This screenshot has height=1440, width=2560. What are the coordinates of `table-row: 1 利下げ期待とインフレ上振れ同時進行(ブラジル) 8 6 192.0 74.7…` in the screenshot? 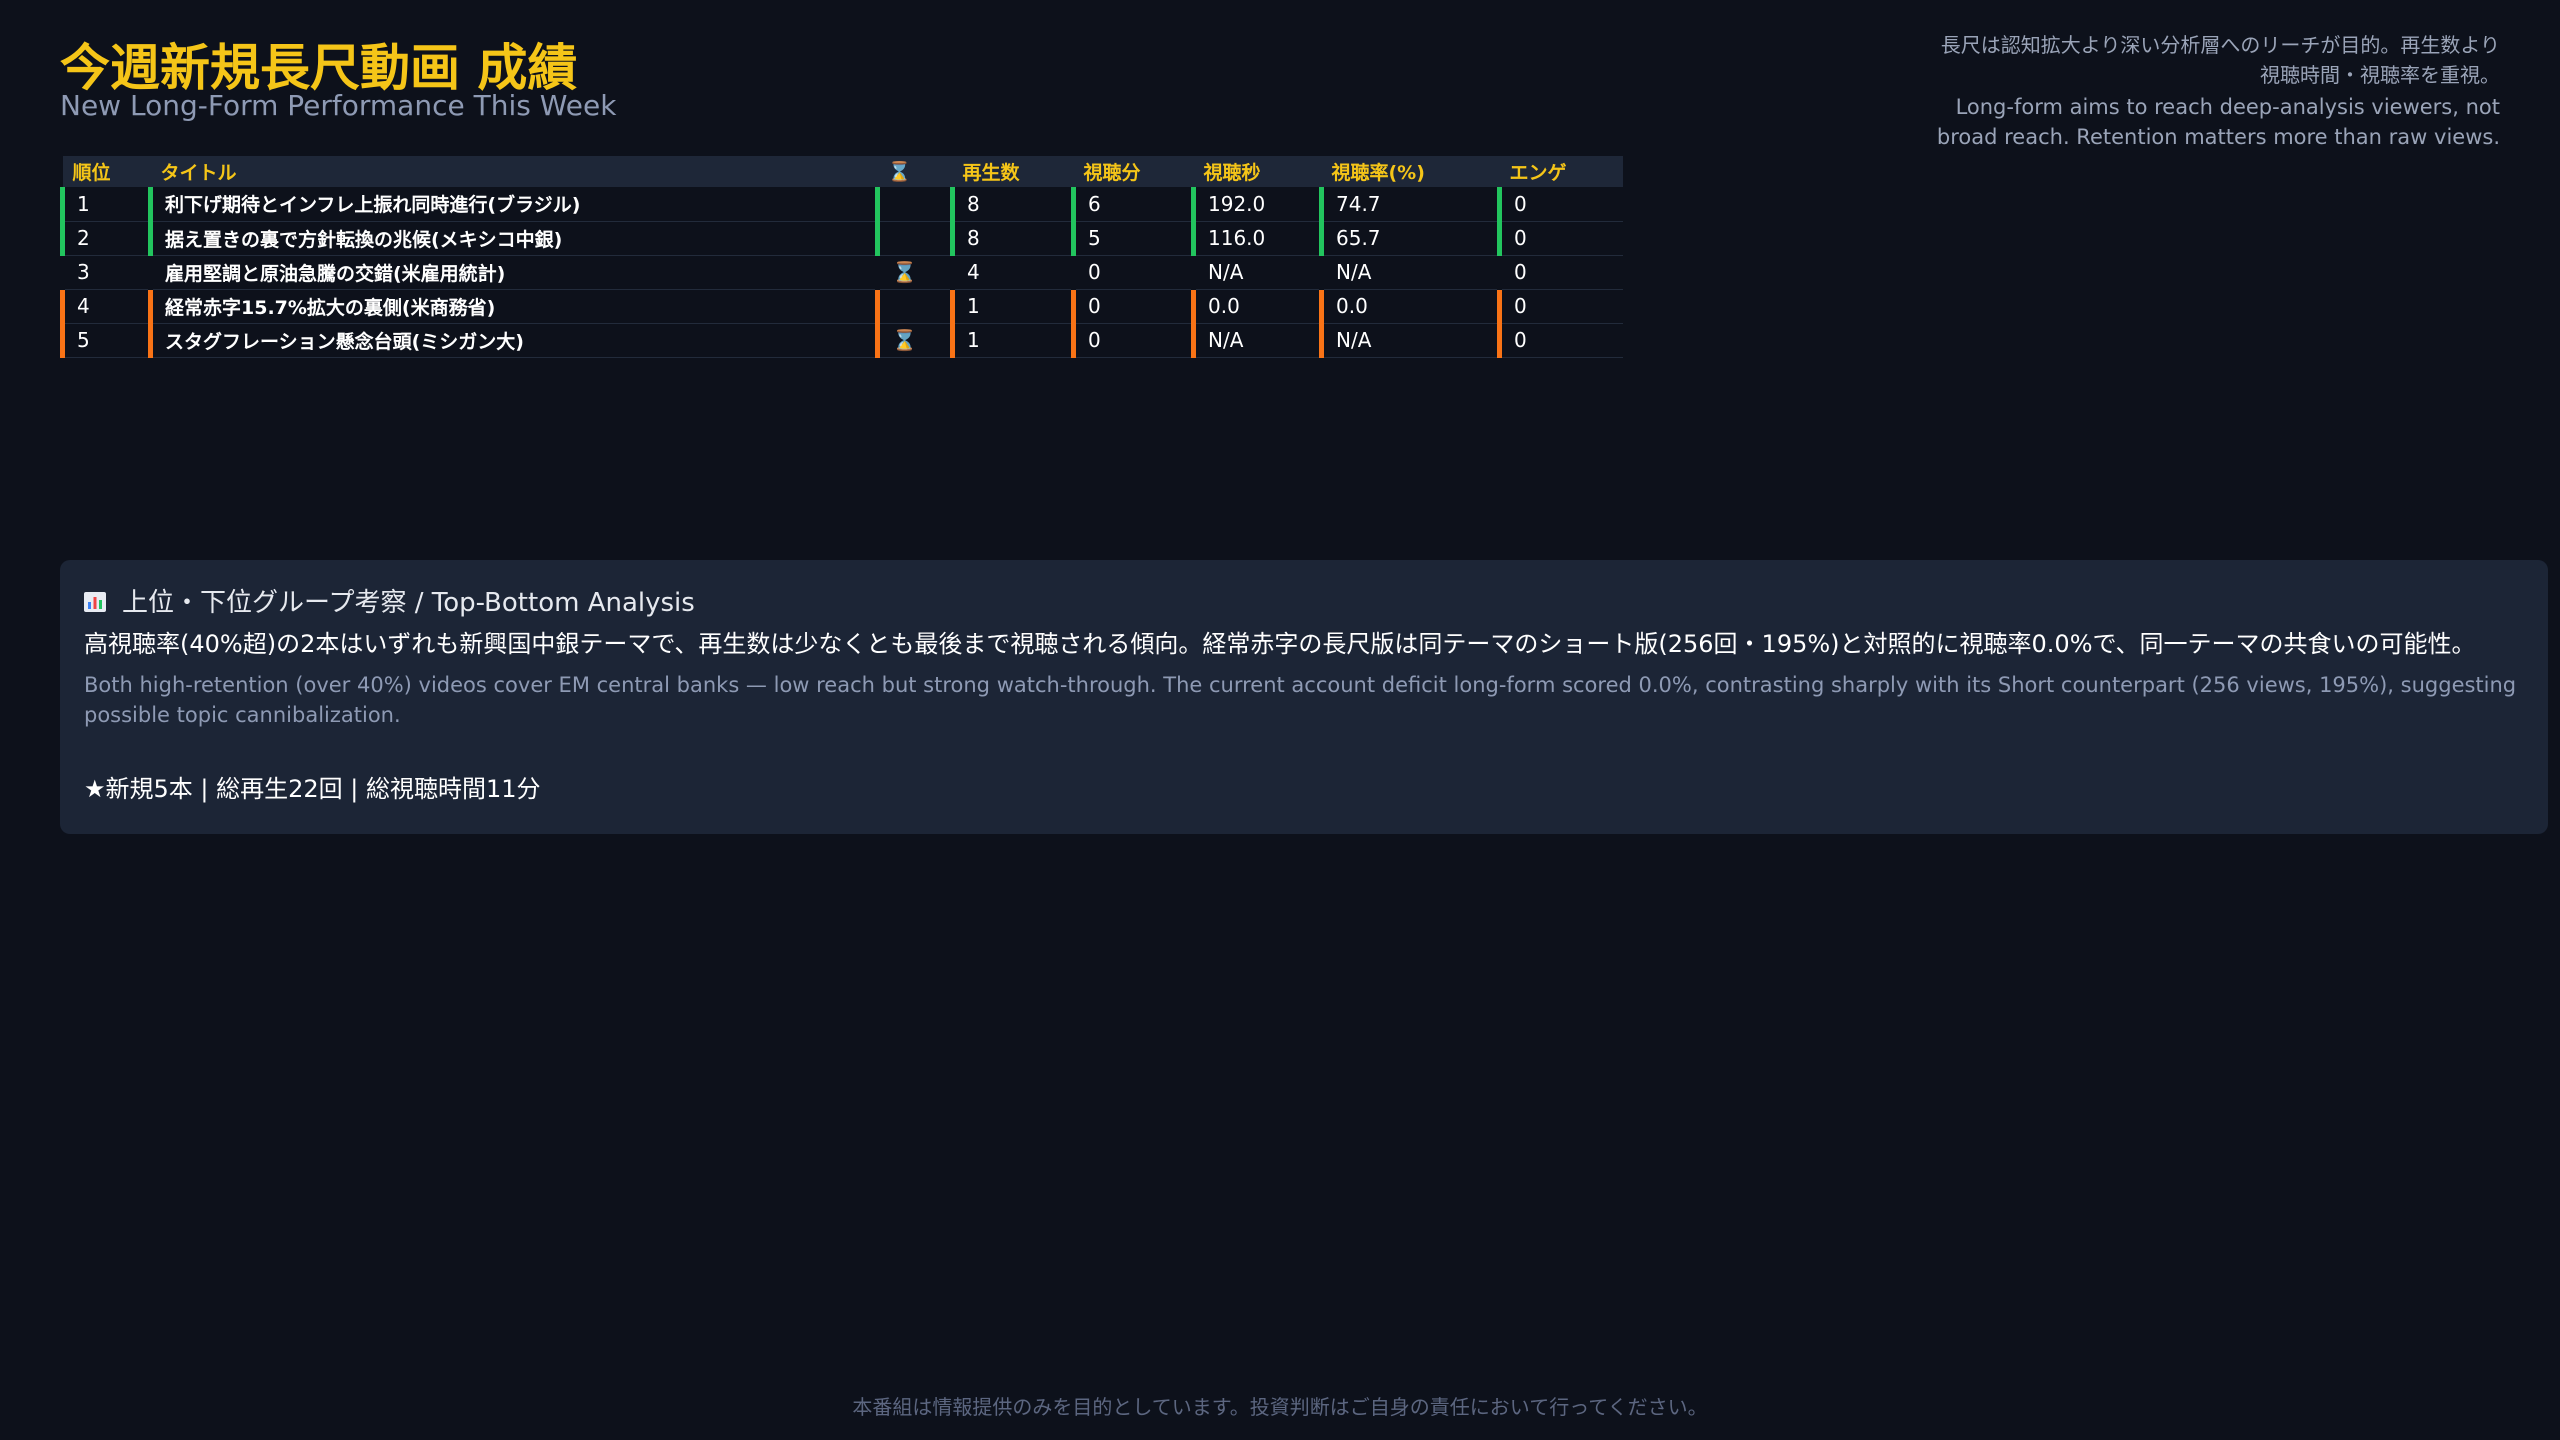 It's located at (841, 204).